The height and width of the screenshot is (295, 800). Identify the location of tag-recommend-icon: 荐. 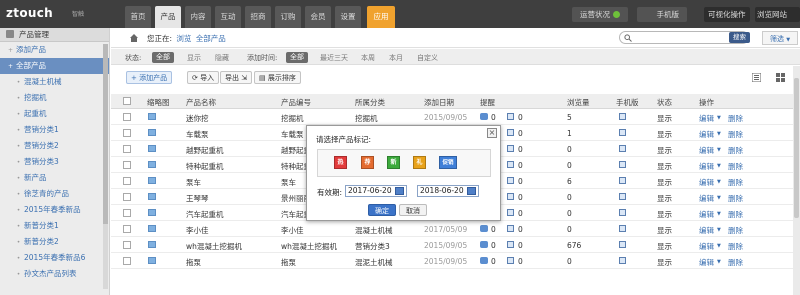
(367, 162).